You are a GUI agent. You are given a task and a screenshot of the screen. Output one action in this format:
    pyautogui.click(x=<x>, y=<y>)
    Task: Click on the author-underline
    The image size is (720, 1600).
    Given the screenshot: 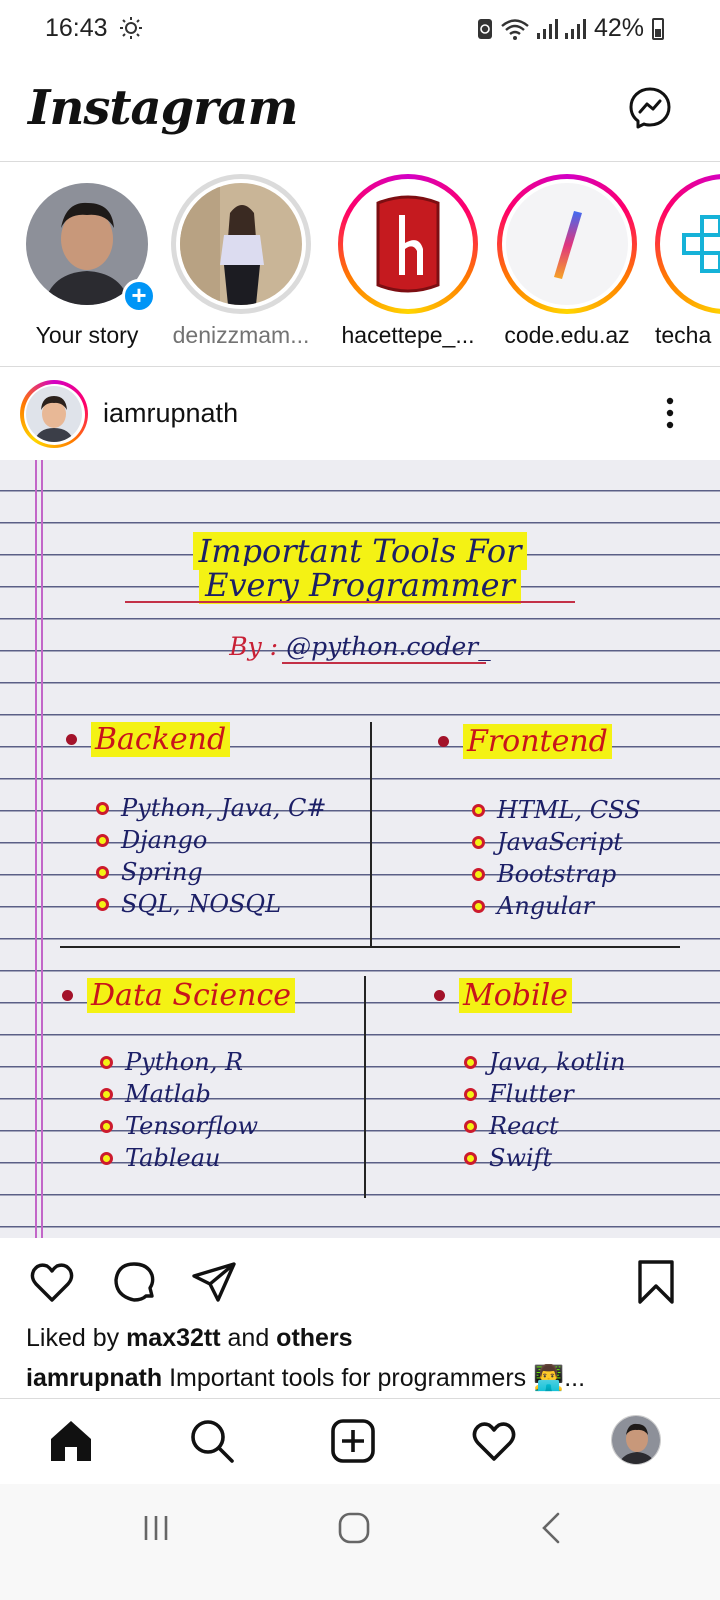 What is the action you would take?
    pyautogui.click(x=384, y=663)
    